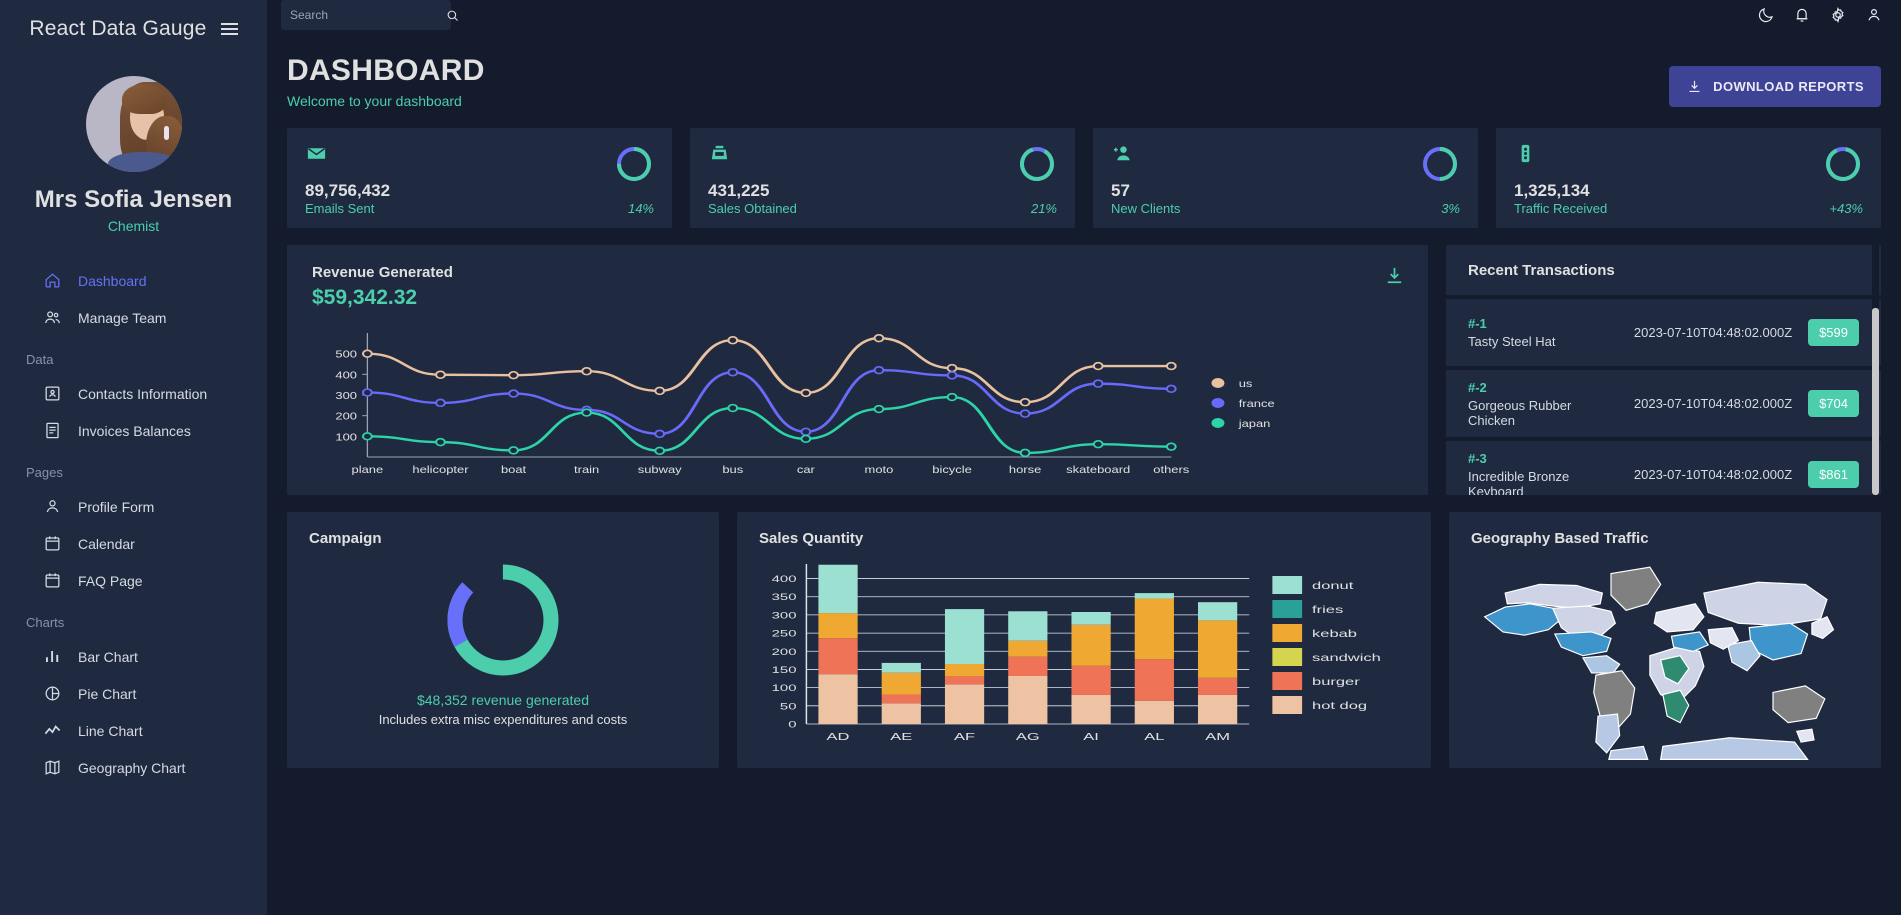 Image resolution: width=1901 pixels, height=915 pixels. Describe the element at coordinates (1028, 736) in the screenshot. I see `svg-text: AG` at that location.